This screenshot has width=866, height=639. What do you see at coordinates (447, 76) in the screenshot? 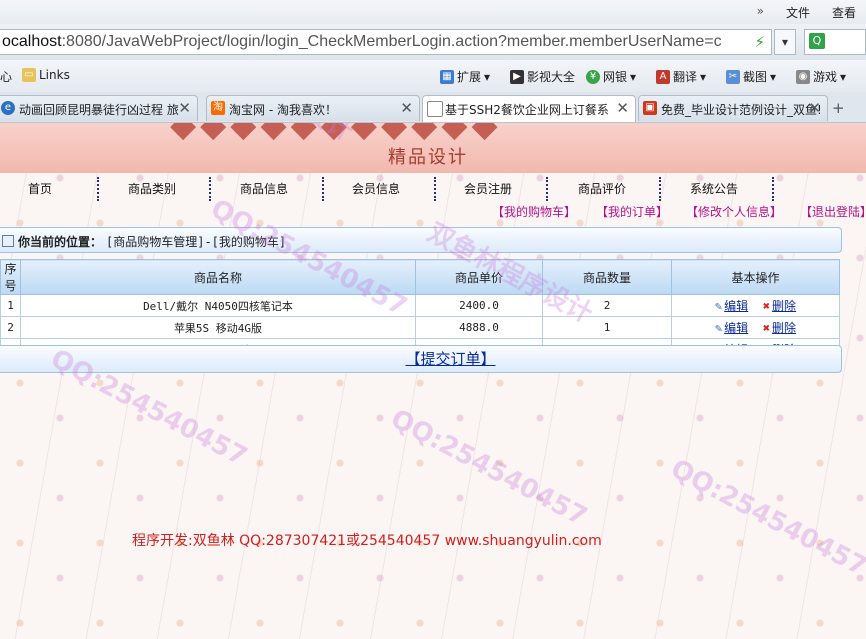
I see `extensions-icon: ▦` at bounding box center [447, 76].